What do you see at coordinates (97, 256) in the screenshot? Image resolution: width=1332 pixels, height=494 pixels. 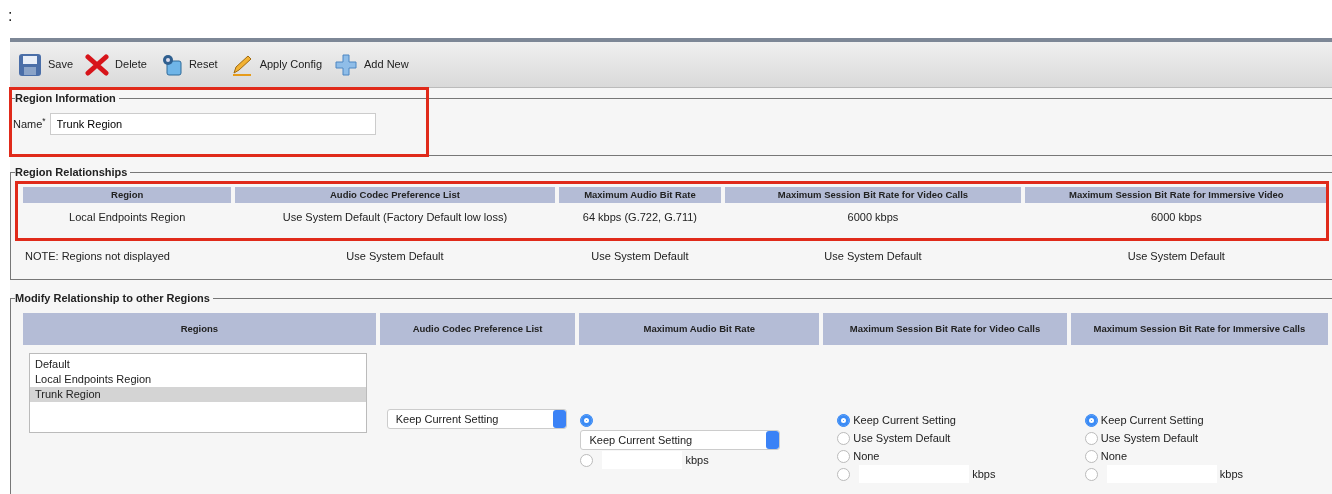 I see `table-cell-text: NOTE: Regions not displayed` at bounding box center [97, 256].